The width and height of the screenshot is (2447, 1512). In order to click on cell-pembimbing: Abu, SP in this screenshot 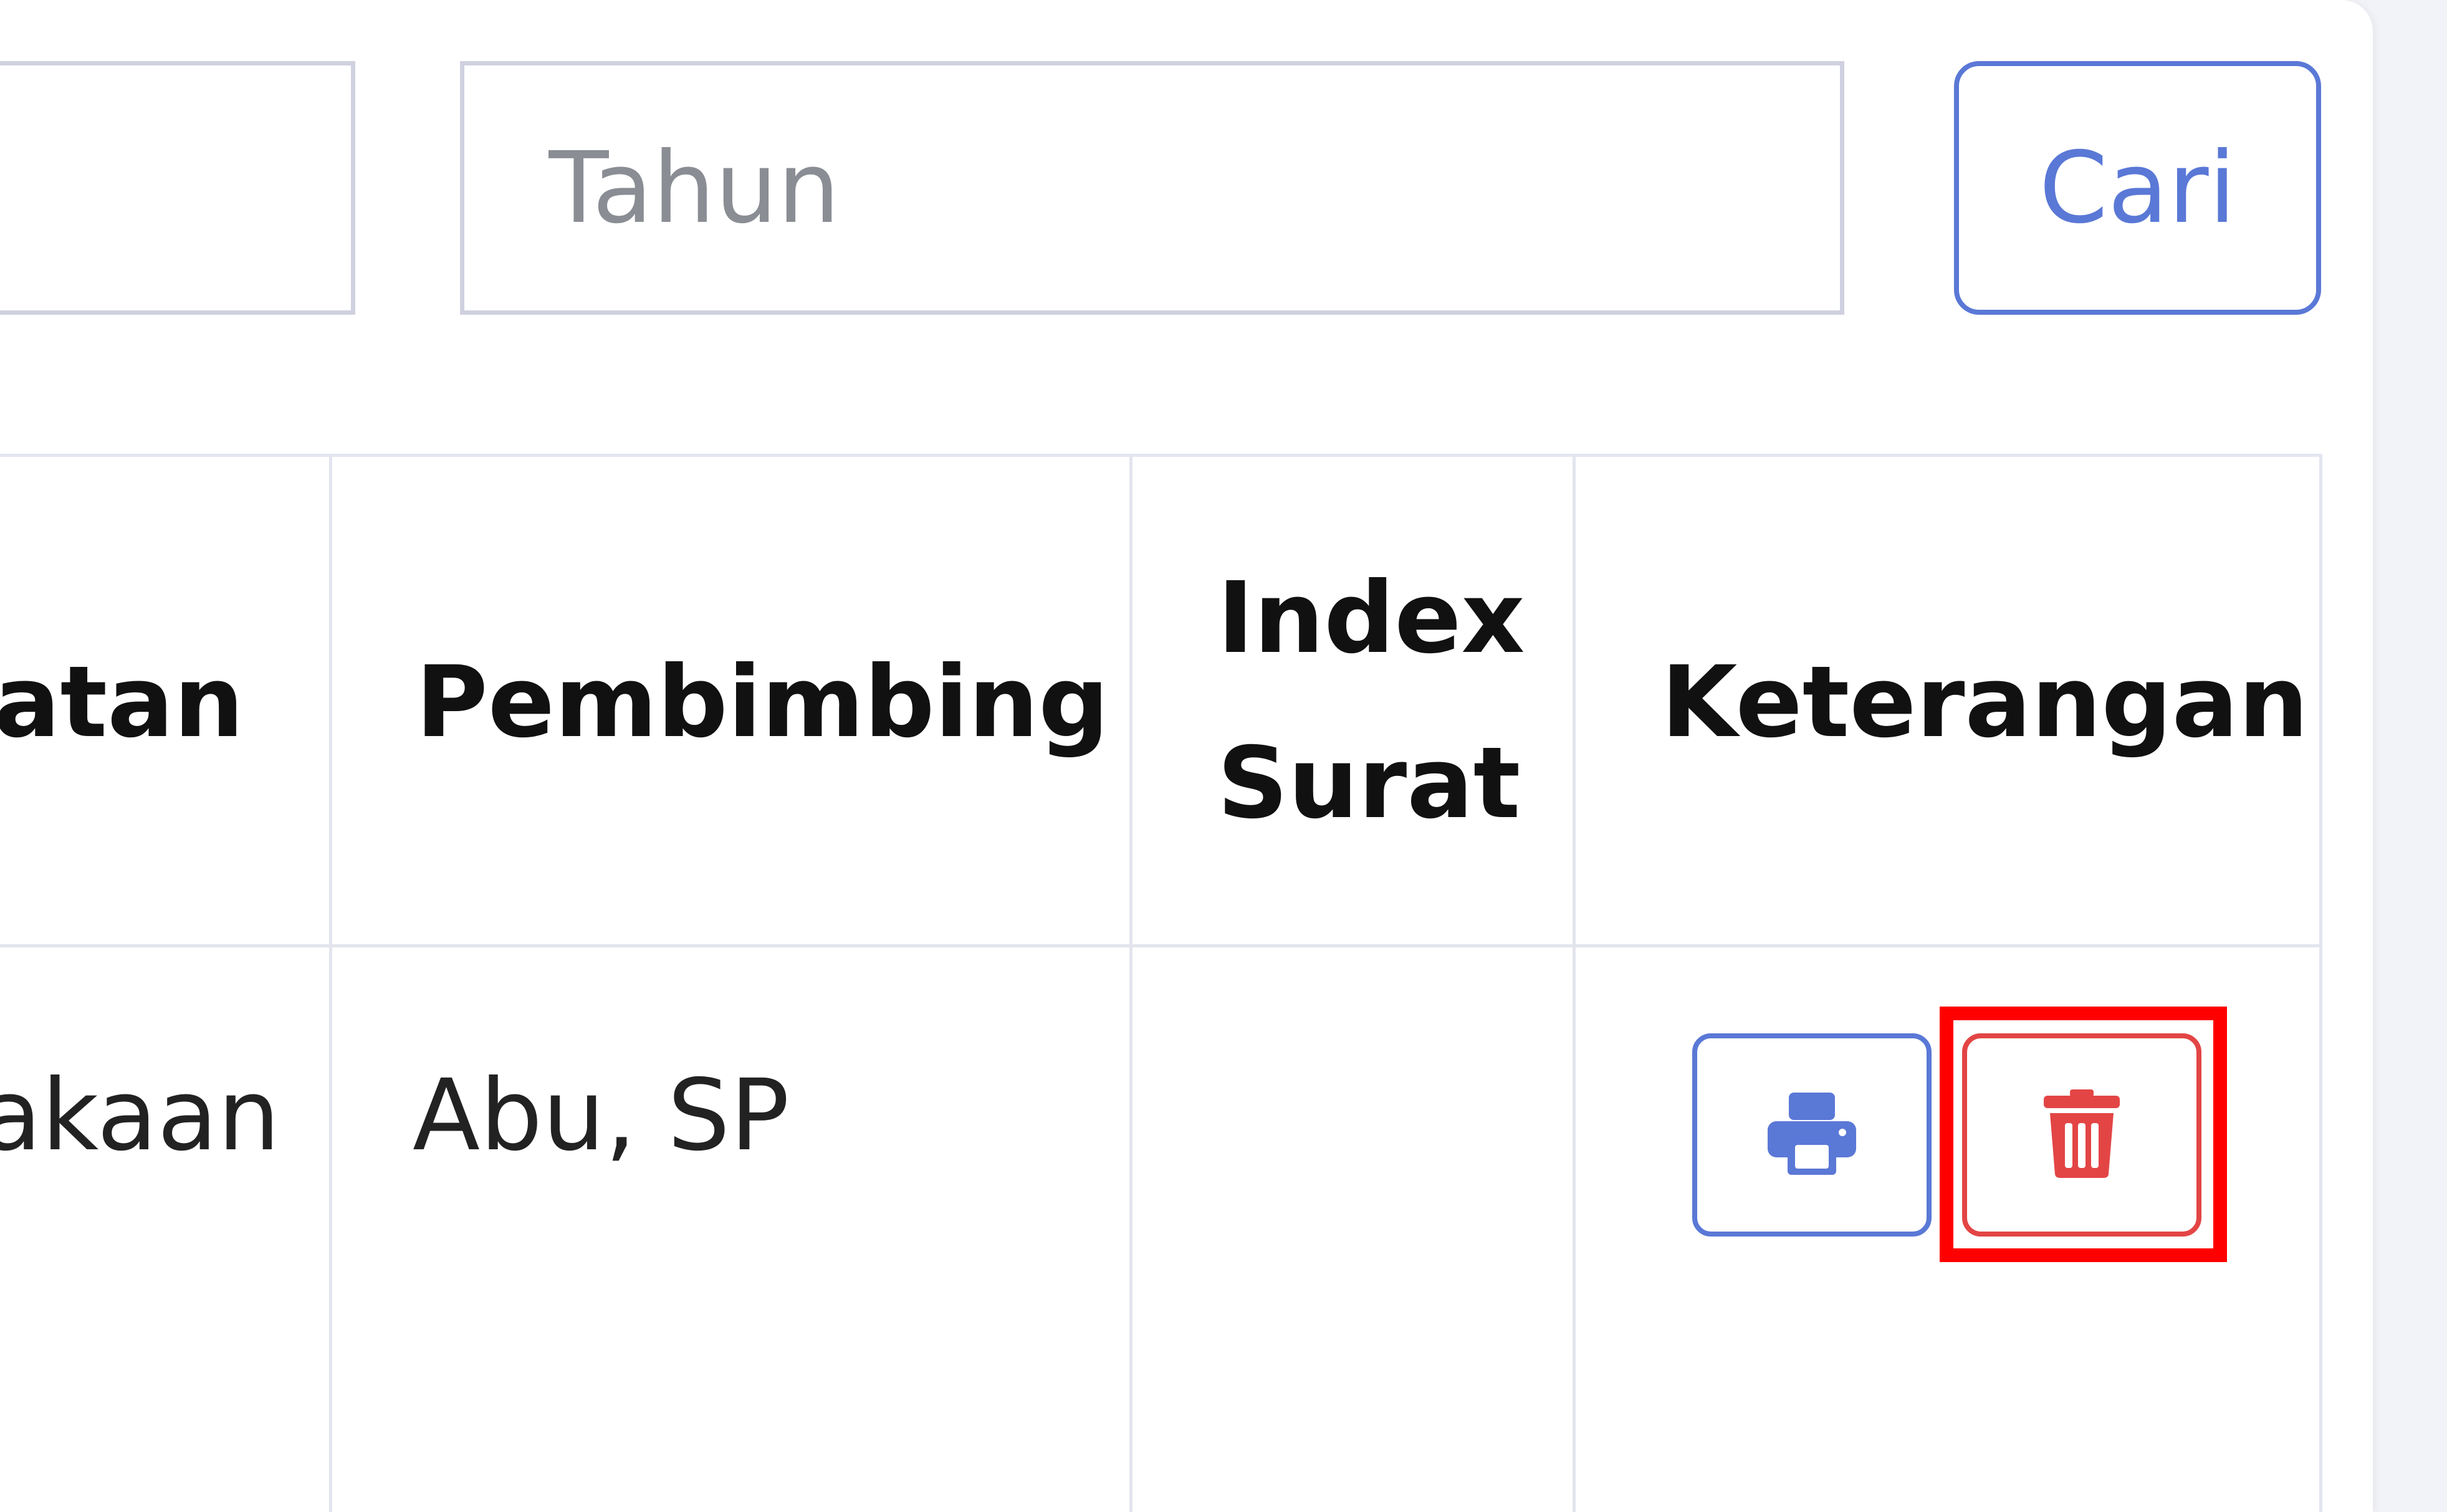, I will do `click(601, 1115)`.